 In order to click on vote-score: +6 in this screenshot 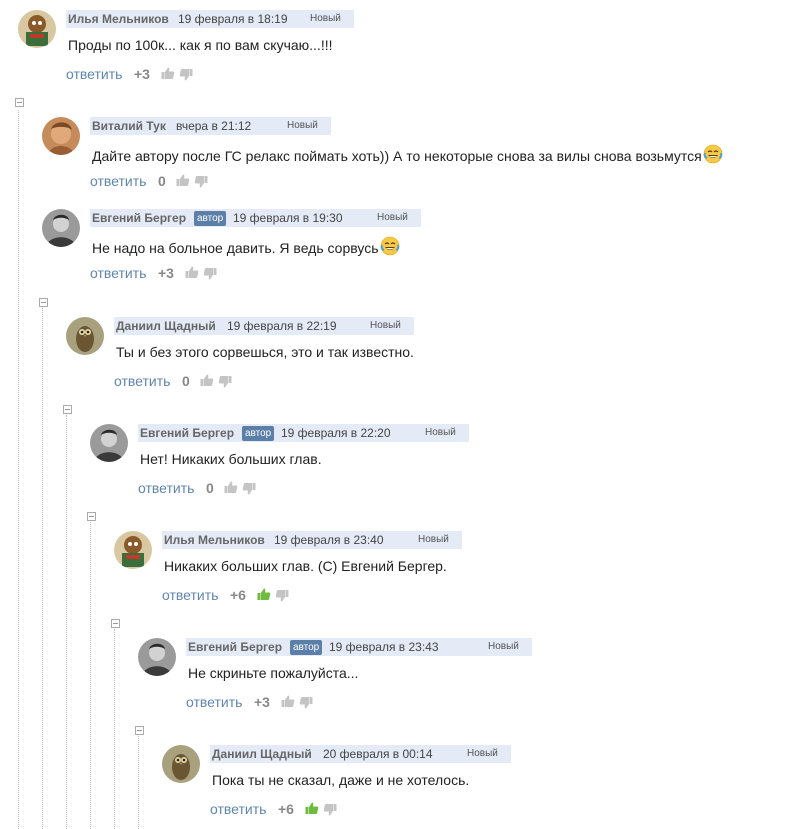, I will do `click(286, 809)`.